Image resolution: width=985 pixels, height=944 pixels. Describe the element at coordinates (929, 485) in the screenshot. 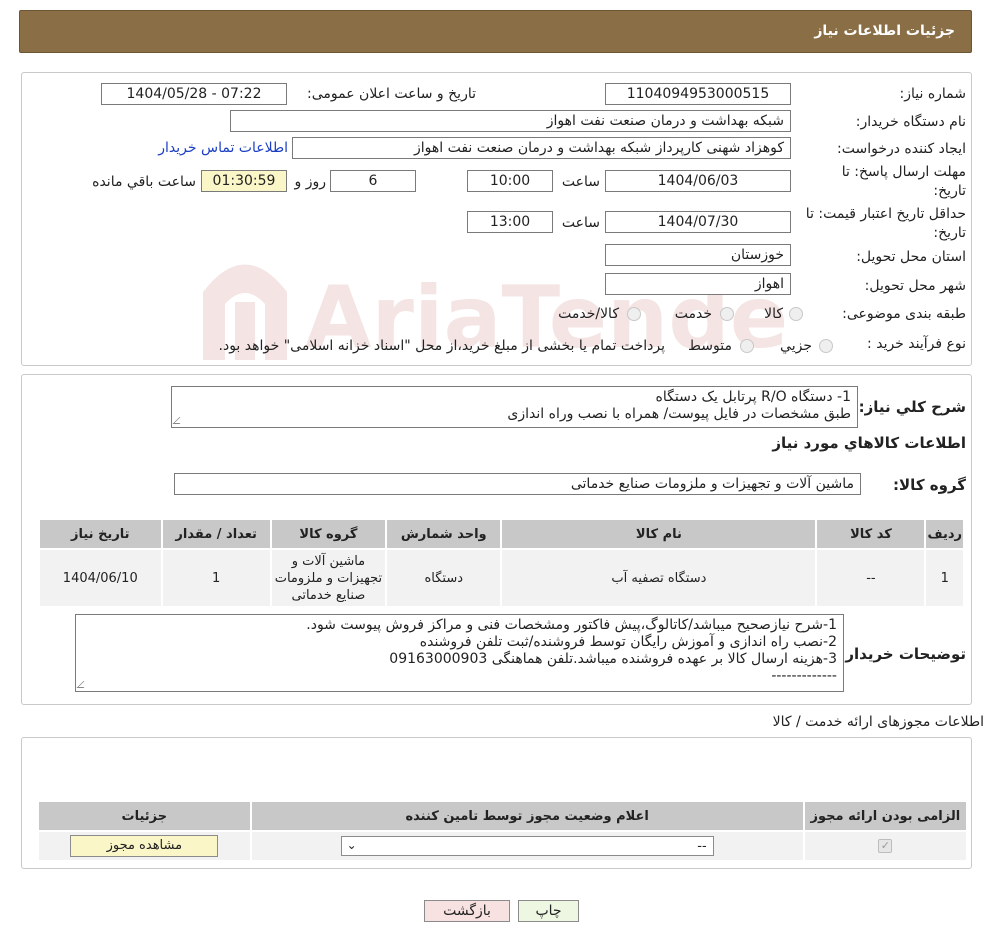

I see `goods-group-label: گروه کالا:` at that location.